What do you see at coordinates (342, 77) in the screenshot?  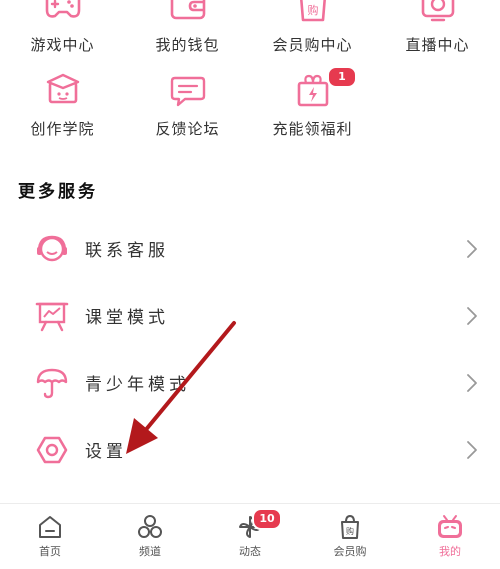 I see `notification-badge: 1` at bounding box center [342, 77].